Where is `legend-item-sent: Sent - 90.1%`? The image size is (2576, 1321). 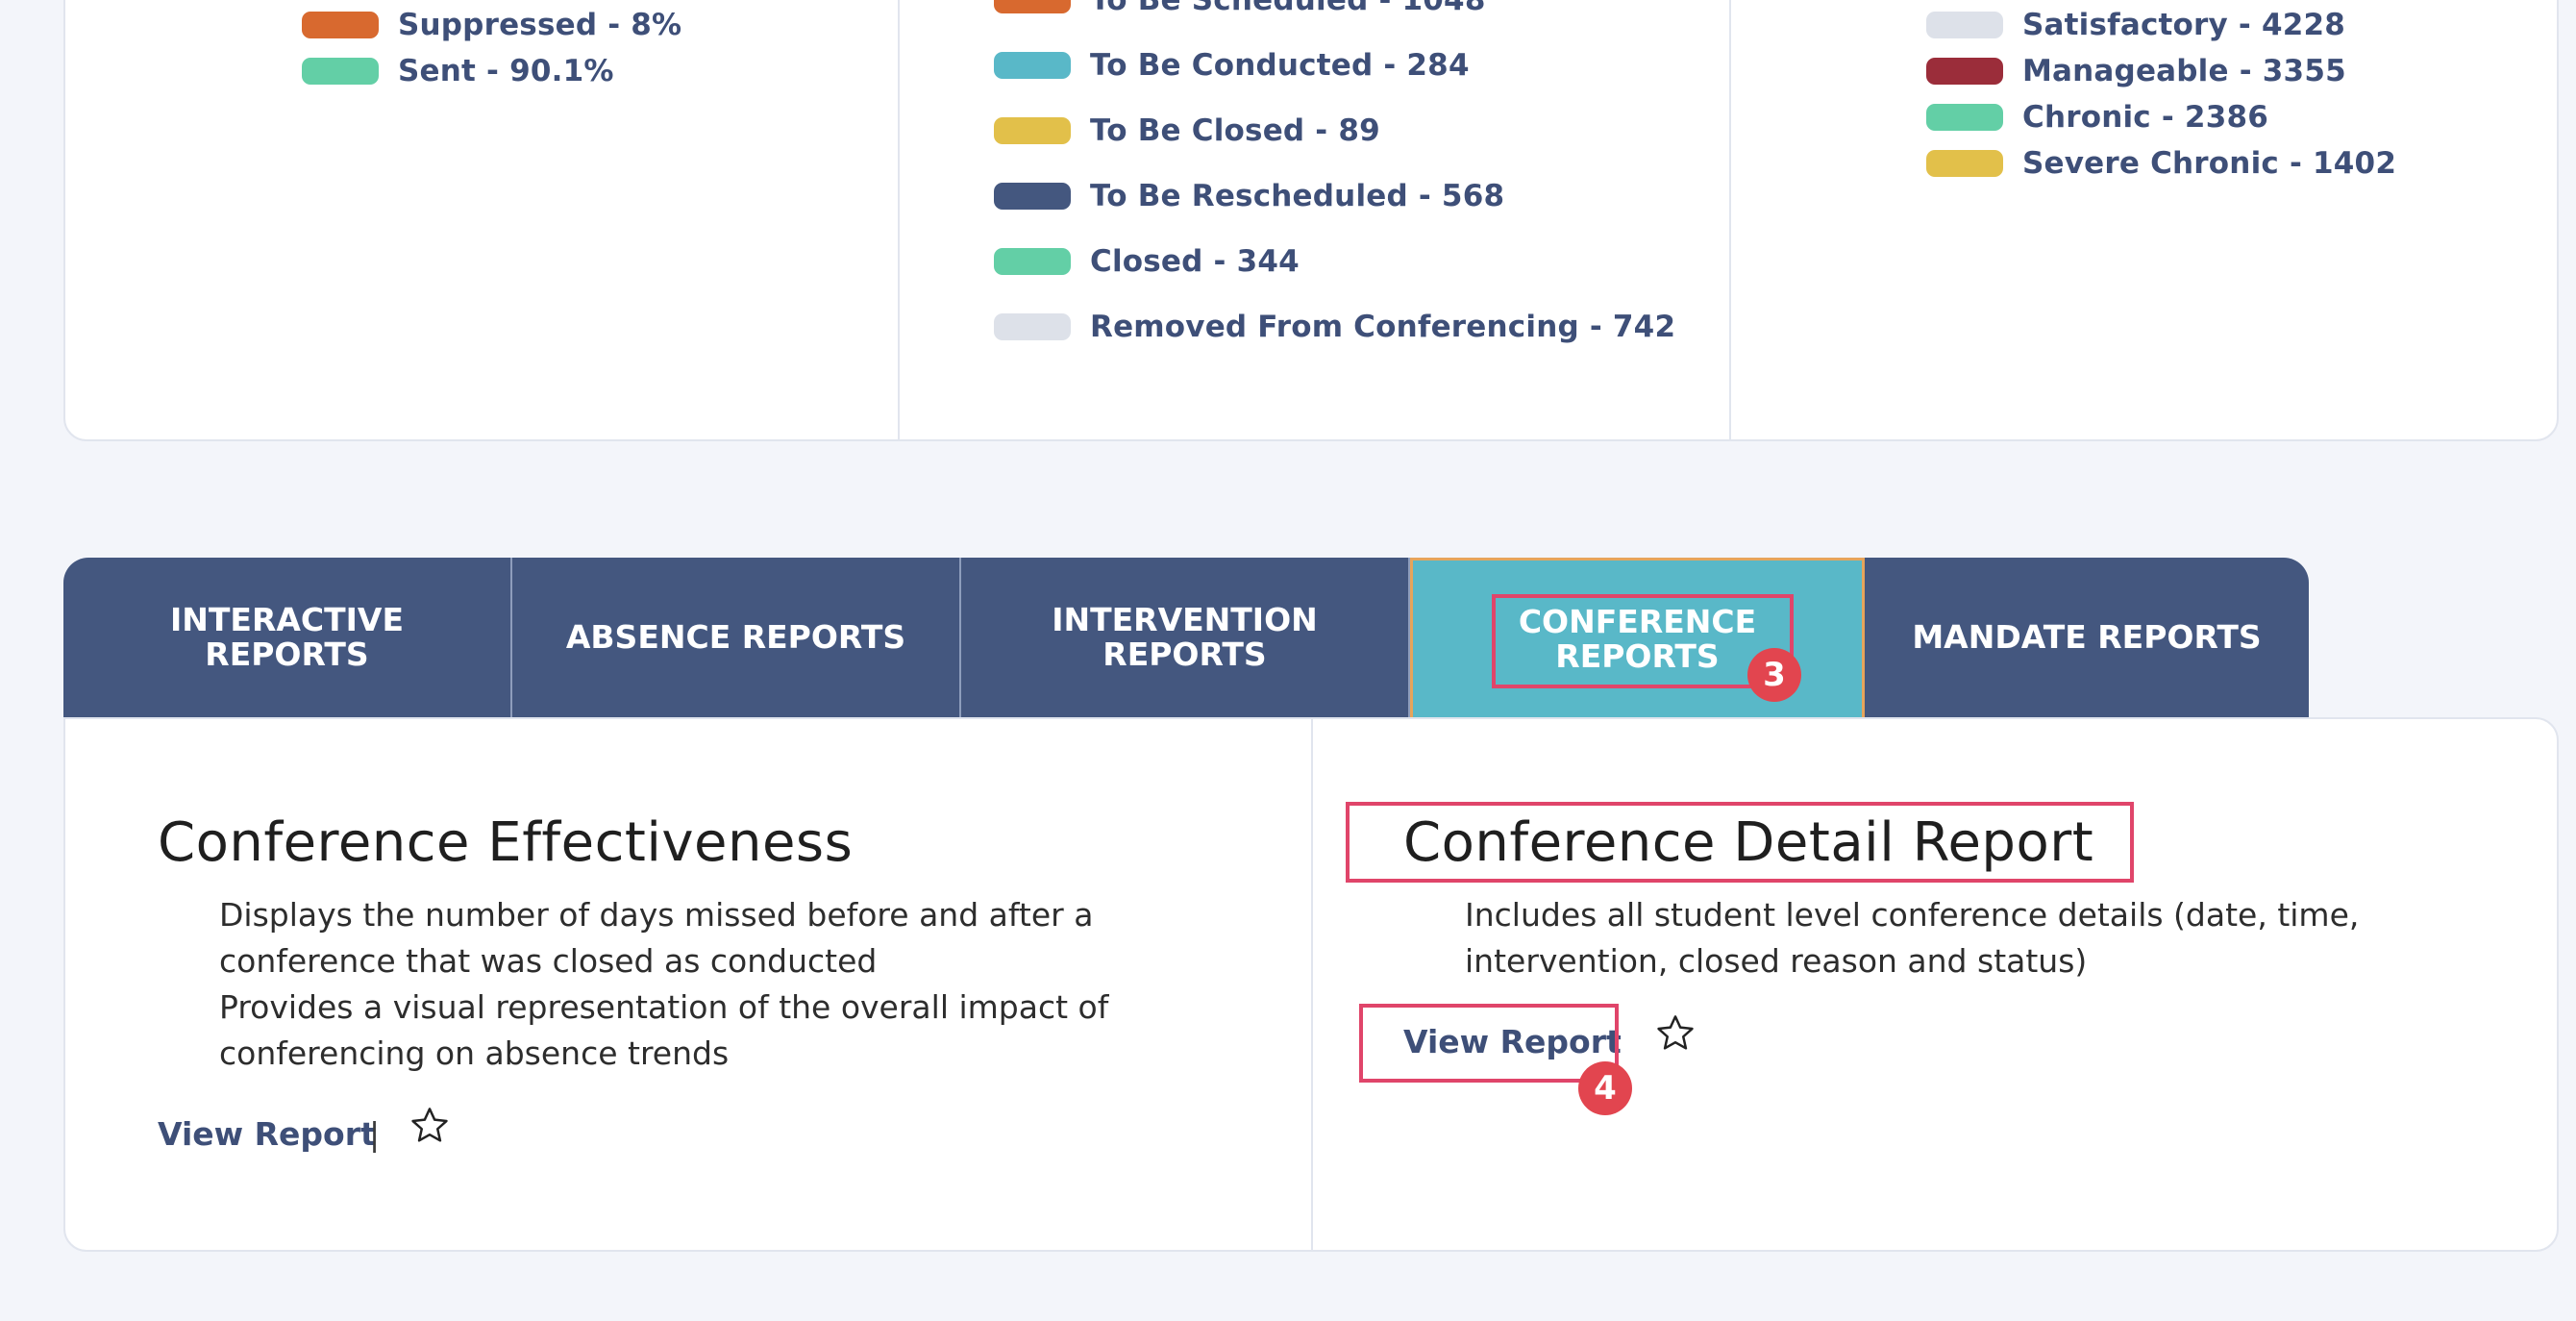 legend-item-sent: Sent - 90.1% is located at coordinates (458, 71).